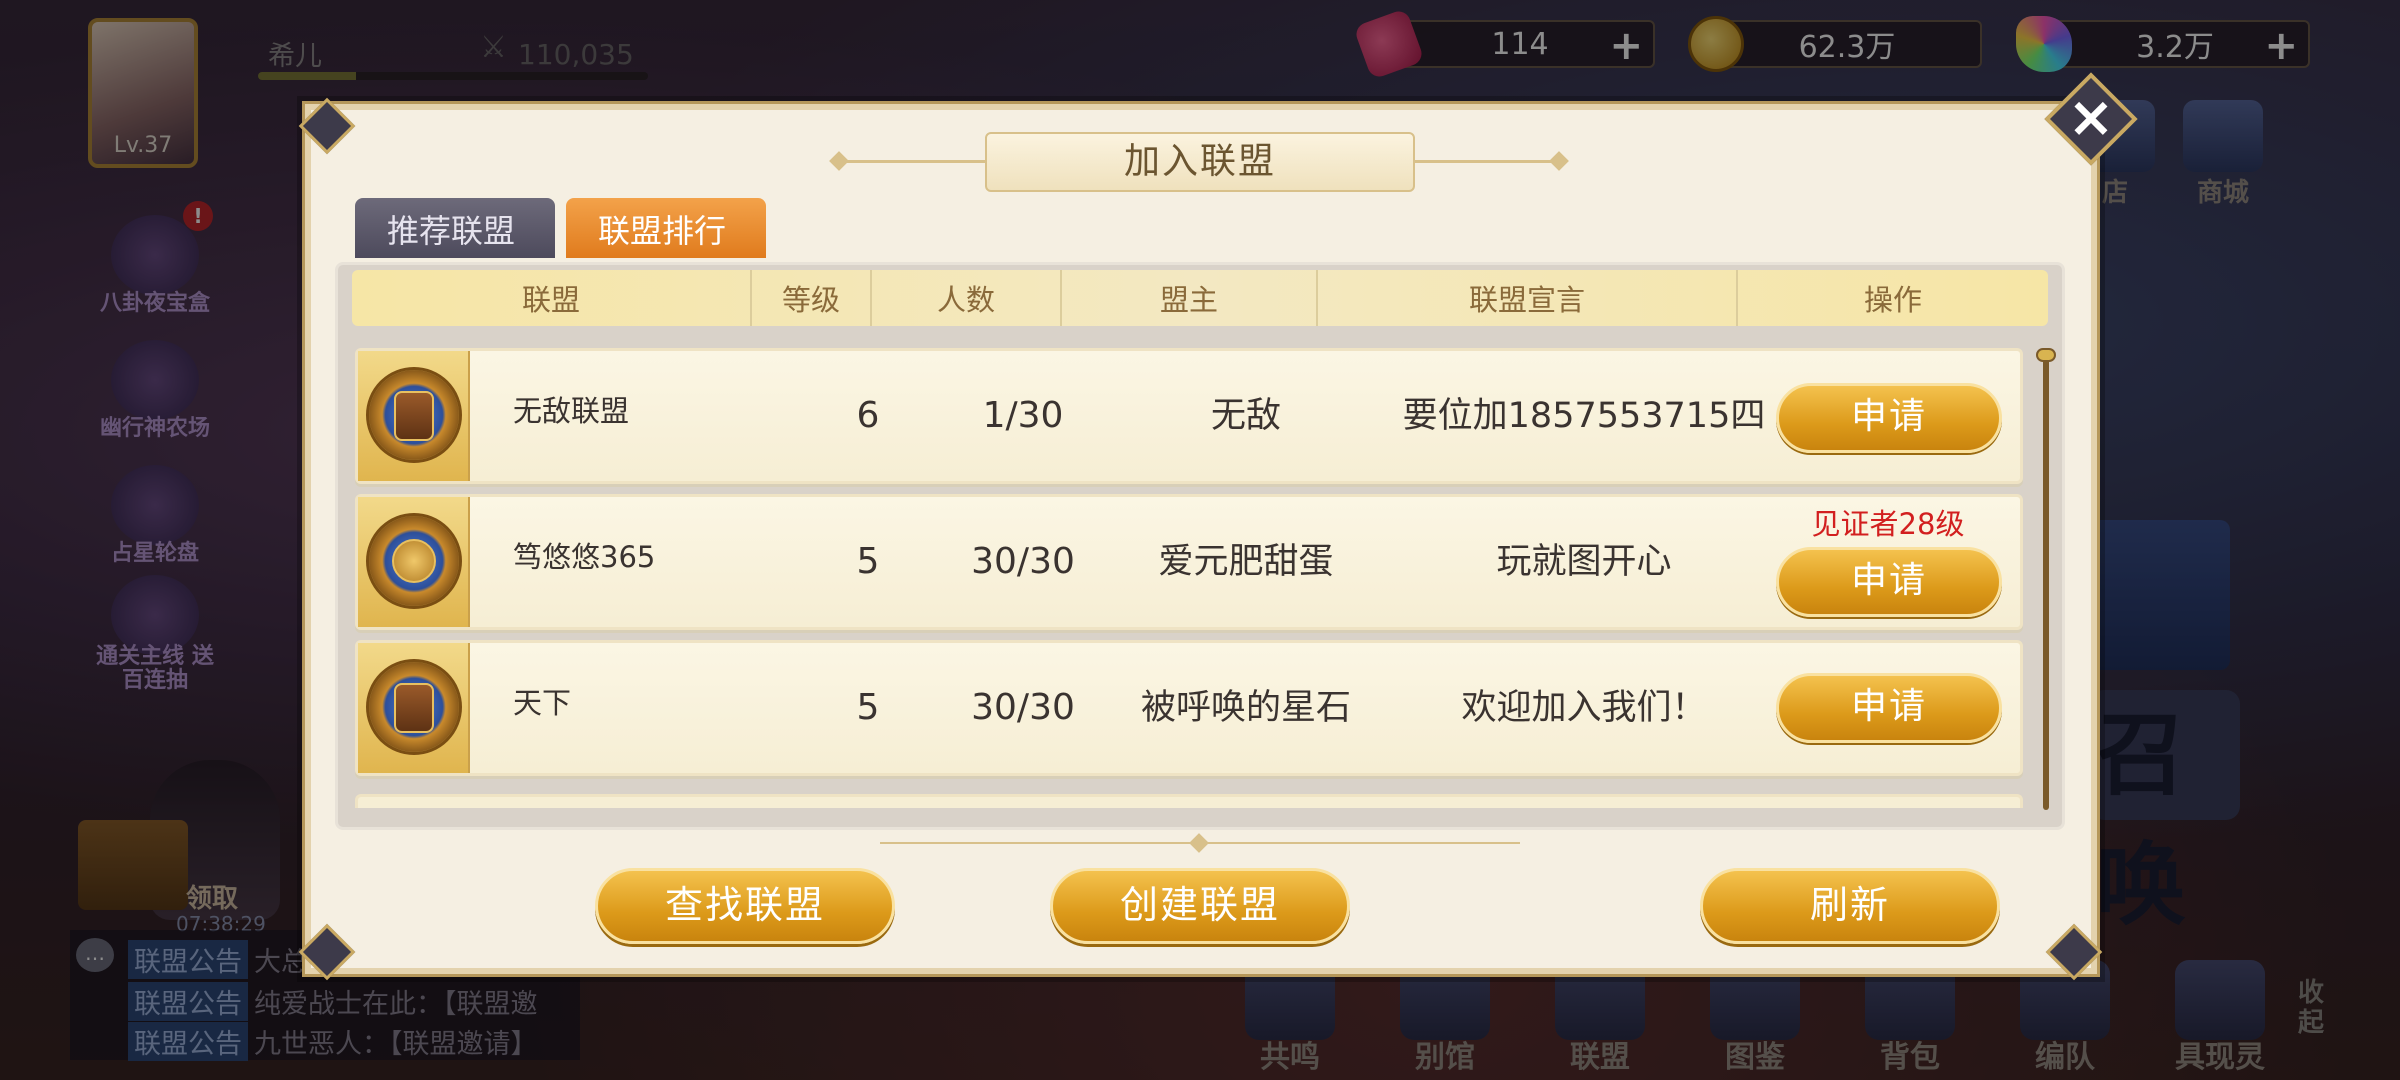 This screenshot has height=1080, width=2400. Describe the element at coordinates (1245, 708) in the screenshot. I see `alliance-leader: 被呼唤的星石` at that location.